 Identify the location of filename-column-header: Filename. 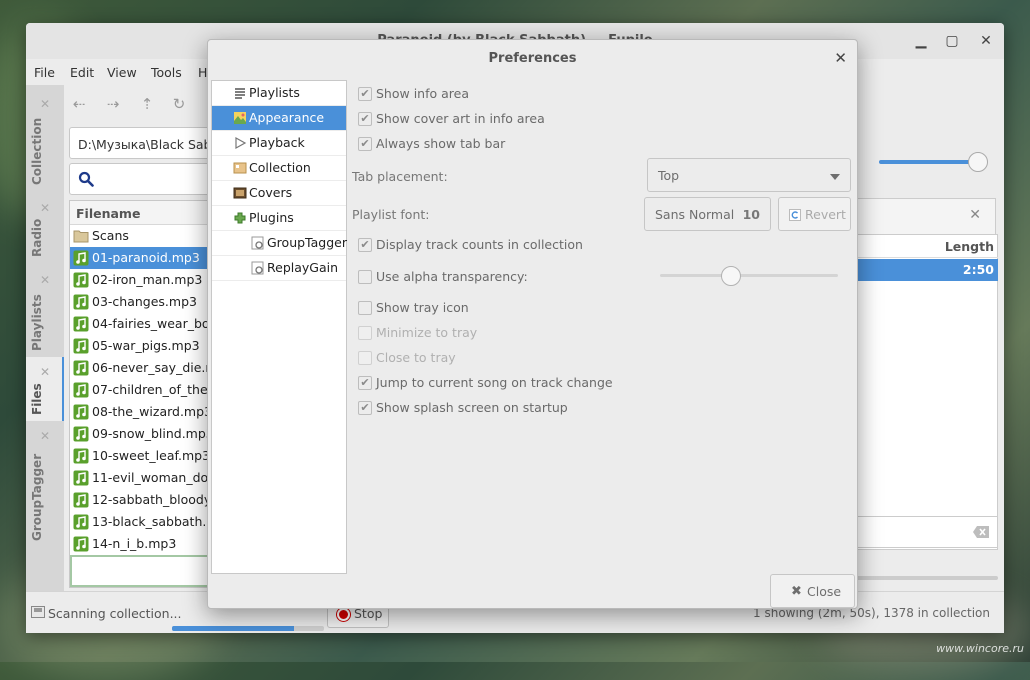
(144, 213).